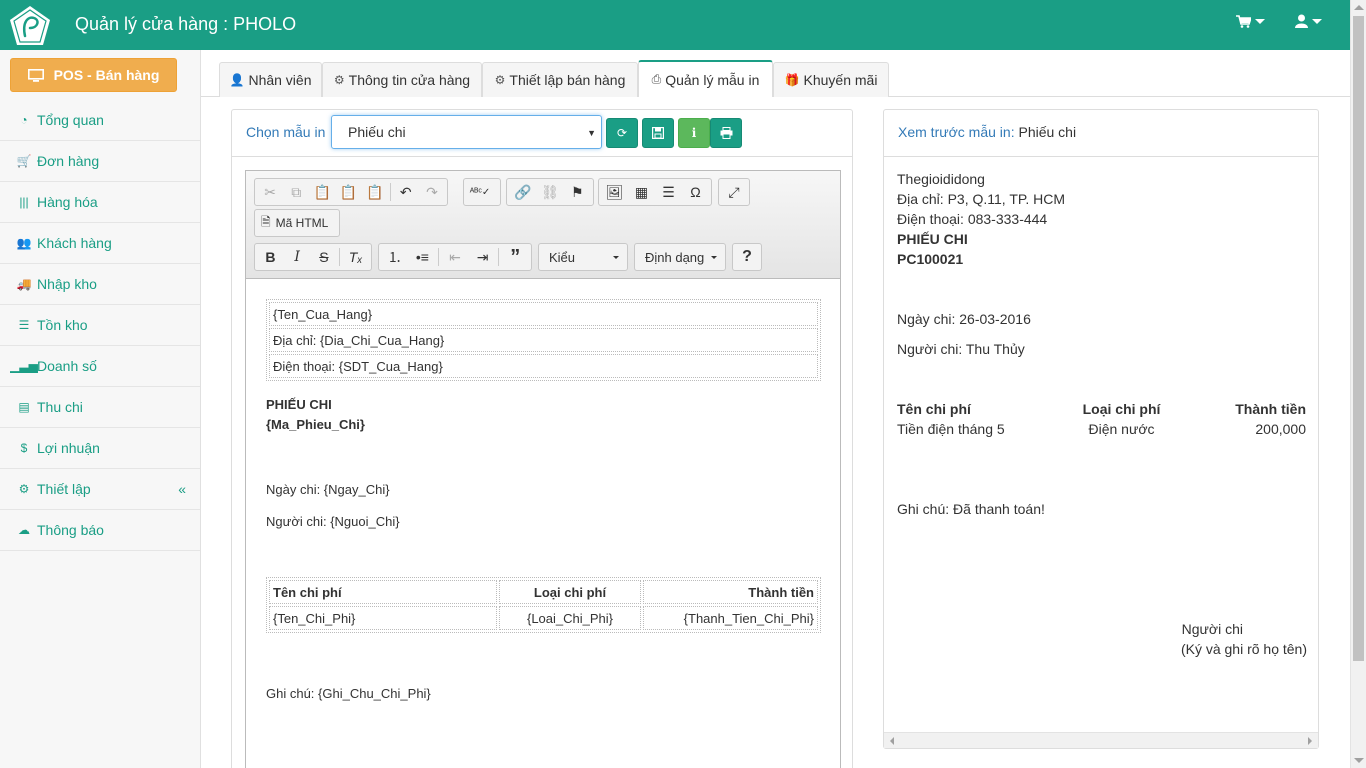  I want to click on info-icon: i, so click(694, 133).